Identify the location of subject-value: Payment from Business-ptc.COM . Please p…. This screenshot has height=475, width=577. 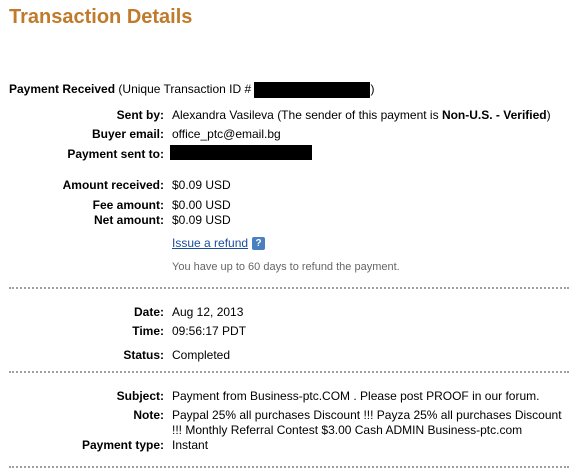
(356, 396).